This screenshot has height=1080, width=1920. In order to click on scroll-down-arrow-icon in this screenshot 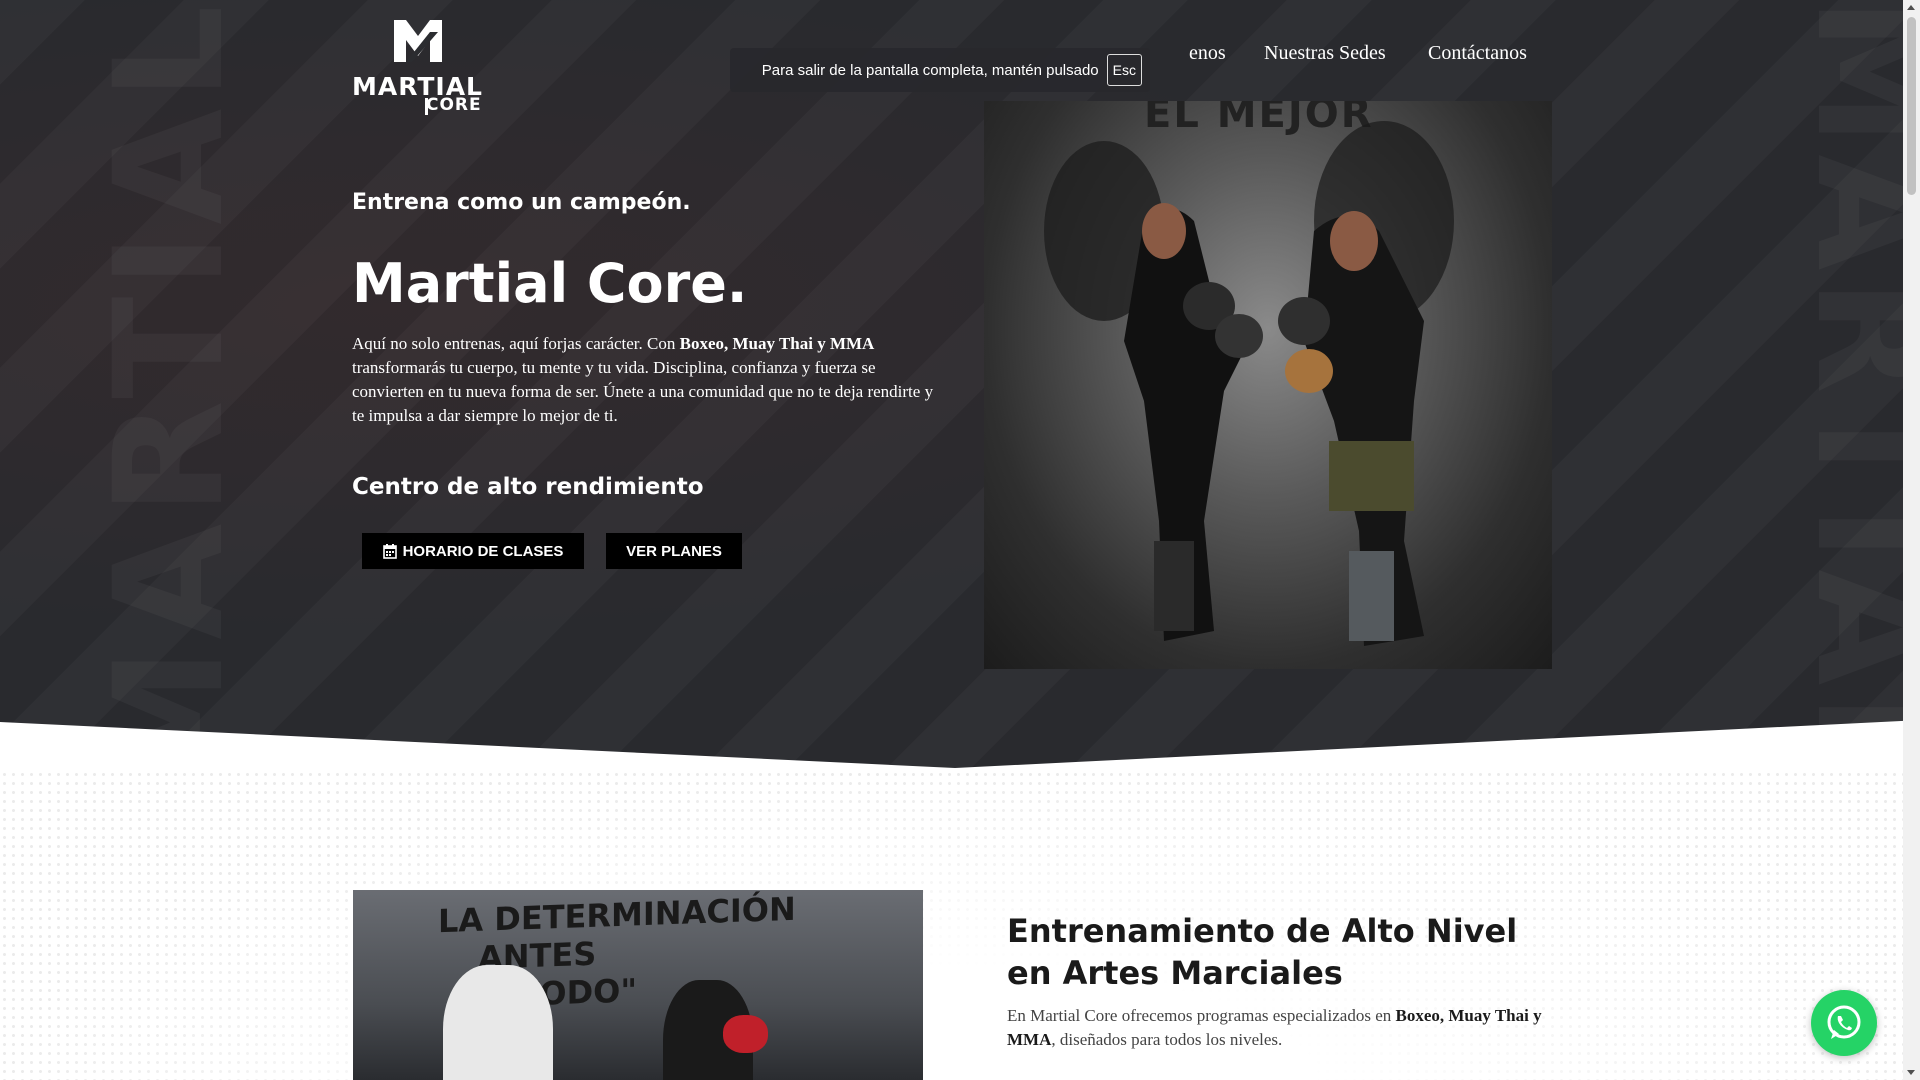, I will do `click(1911, 1072)`.